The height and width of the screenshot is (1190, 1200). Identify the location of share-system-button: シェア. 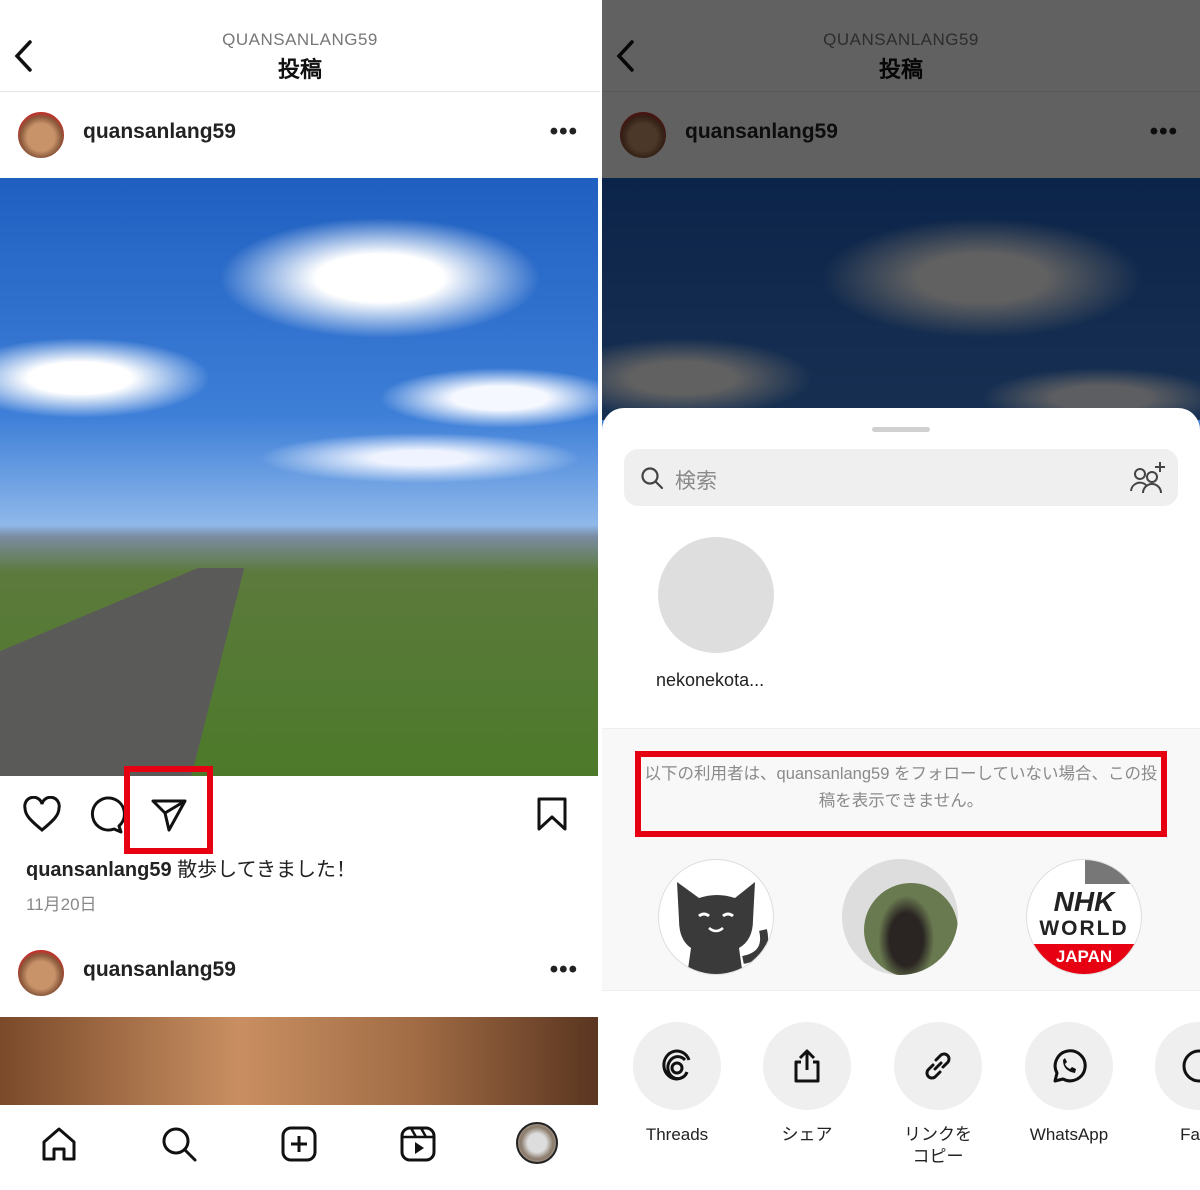
(807, 1084).